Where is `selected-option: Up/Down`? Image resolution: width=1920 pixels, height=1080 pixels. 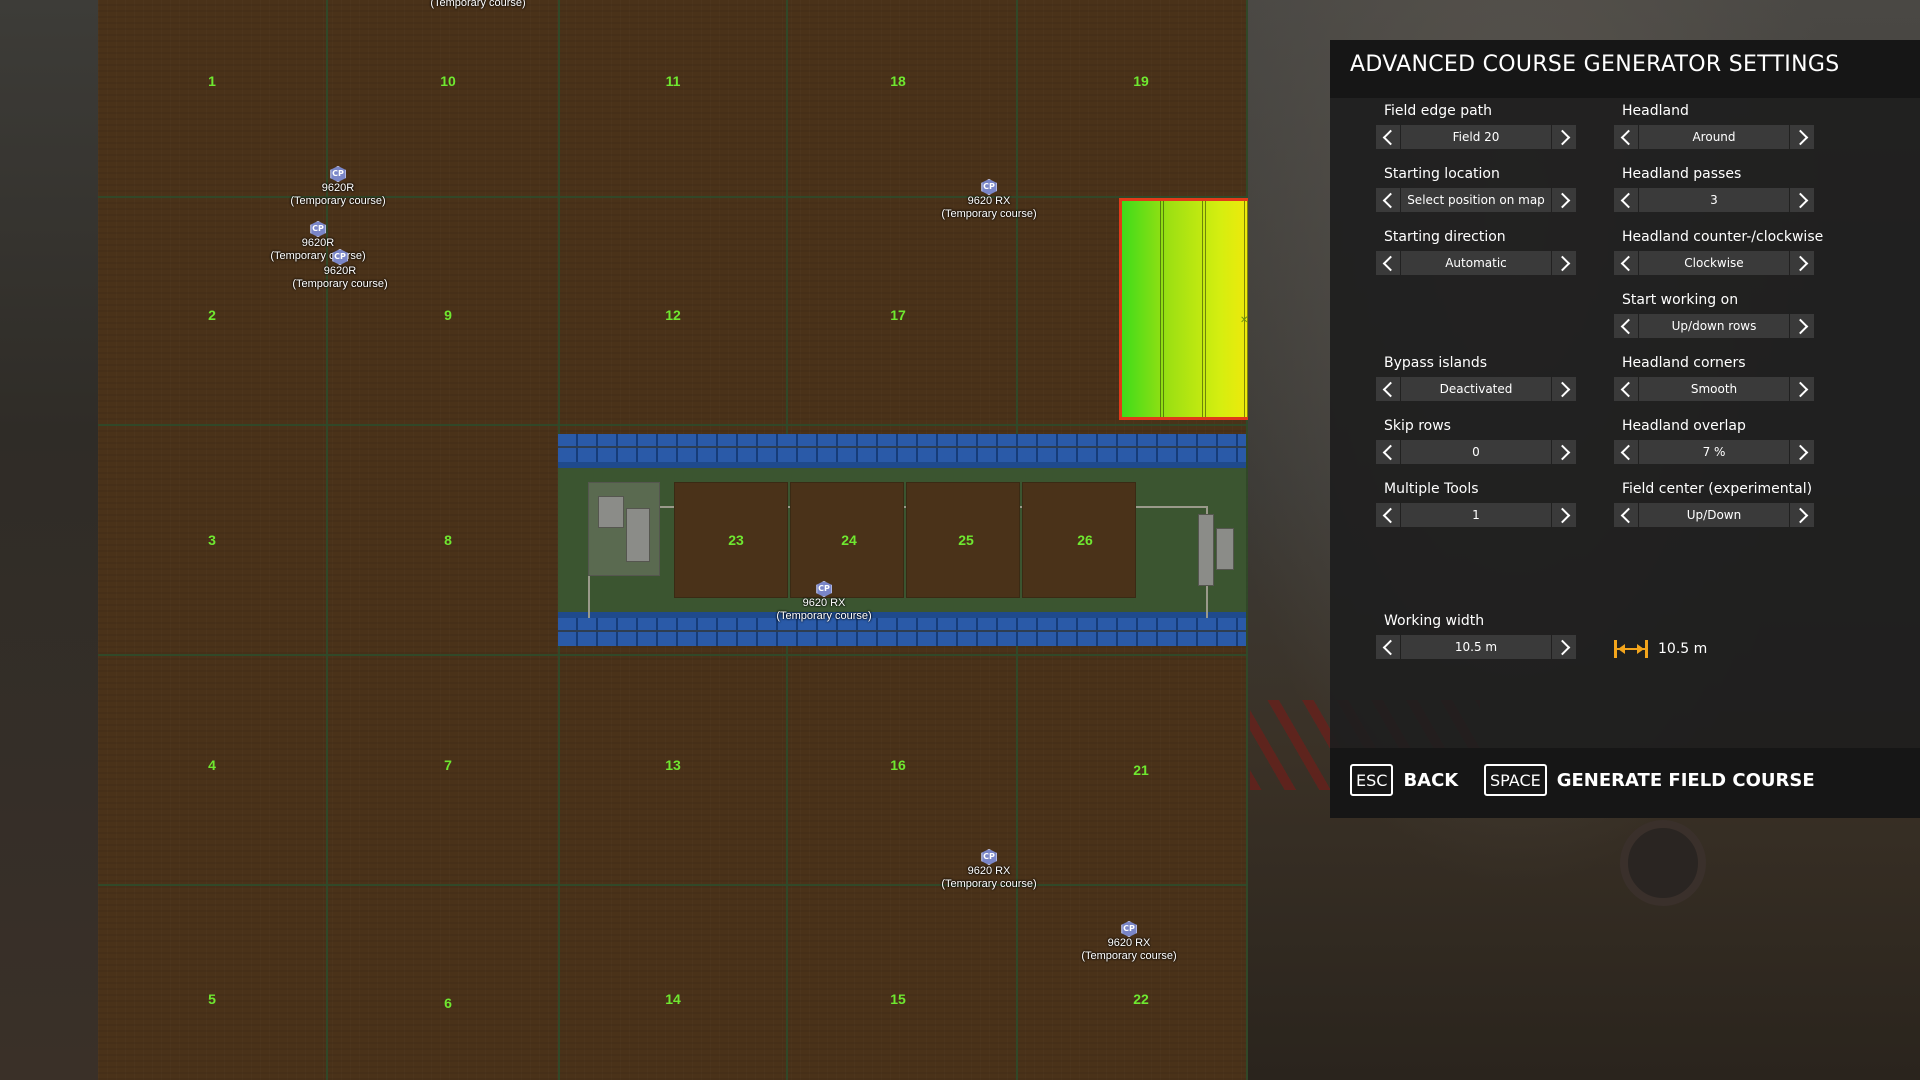 selected-option: Up/Down is located at coordinates (1714, 515).